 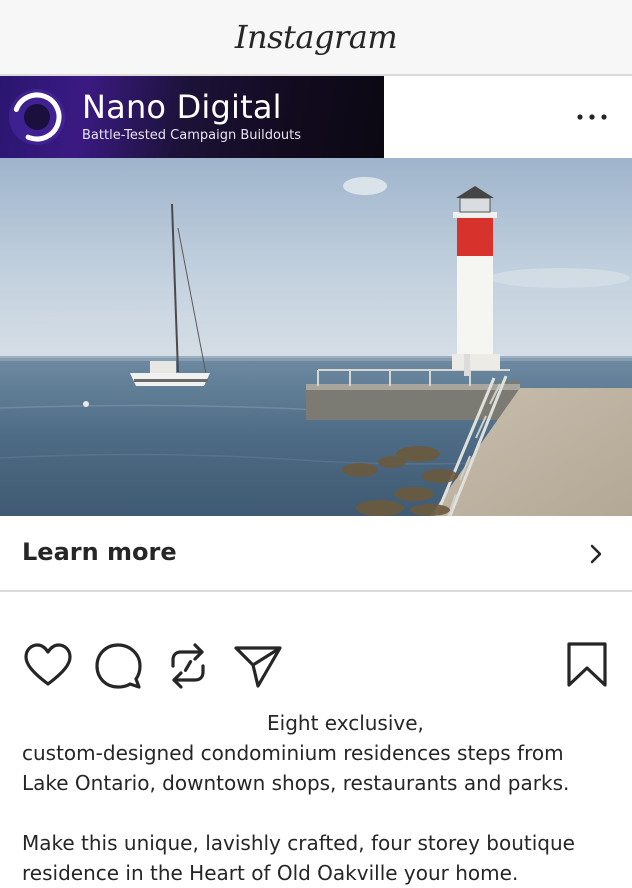 I want to click on caption-line: Eight exclusive,, so click(x=345, y=723).